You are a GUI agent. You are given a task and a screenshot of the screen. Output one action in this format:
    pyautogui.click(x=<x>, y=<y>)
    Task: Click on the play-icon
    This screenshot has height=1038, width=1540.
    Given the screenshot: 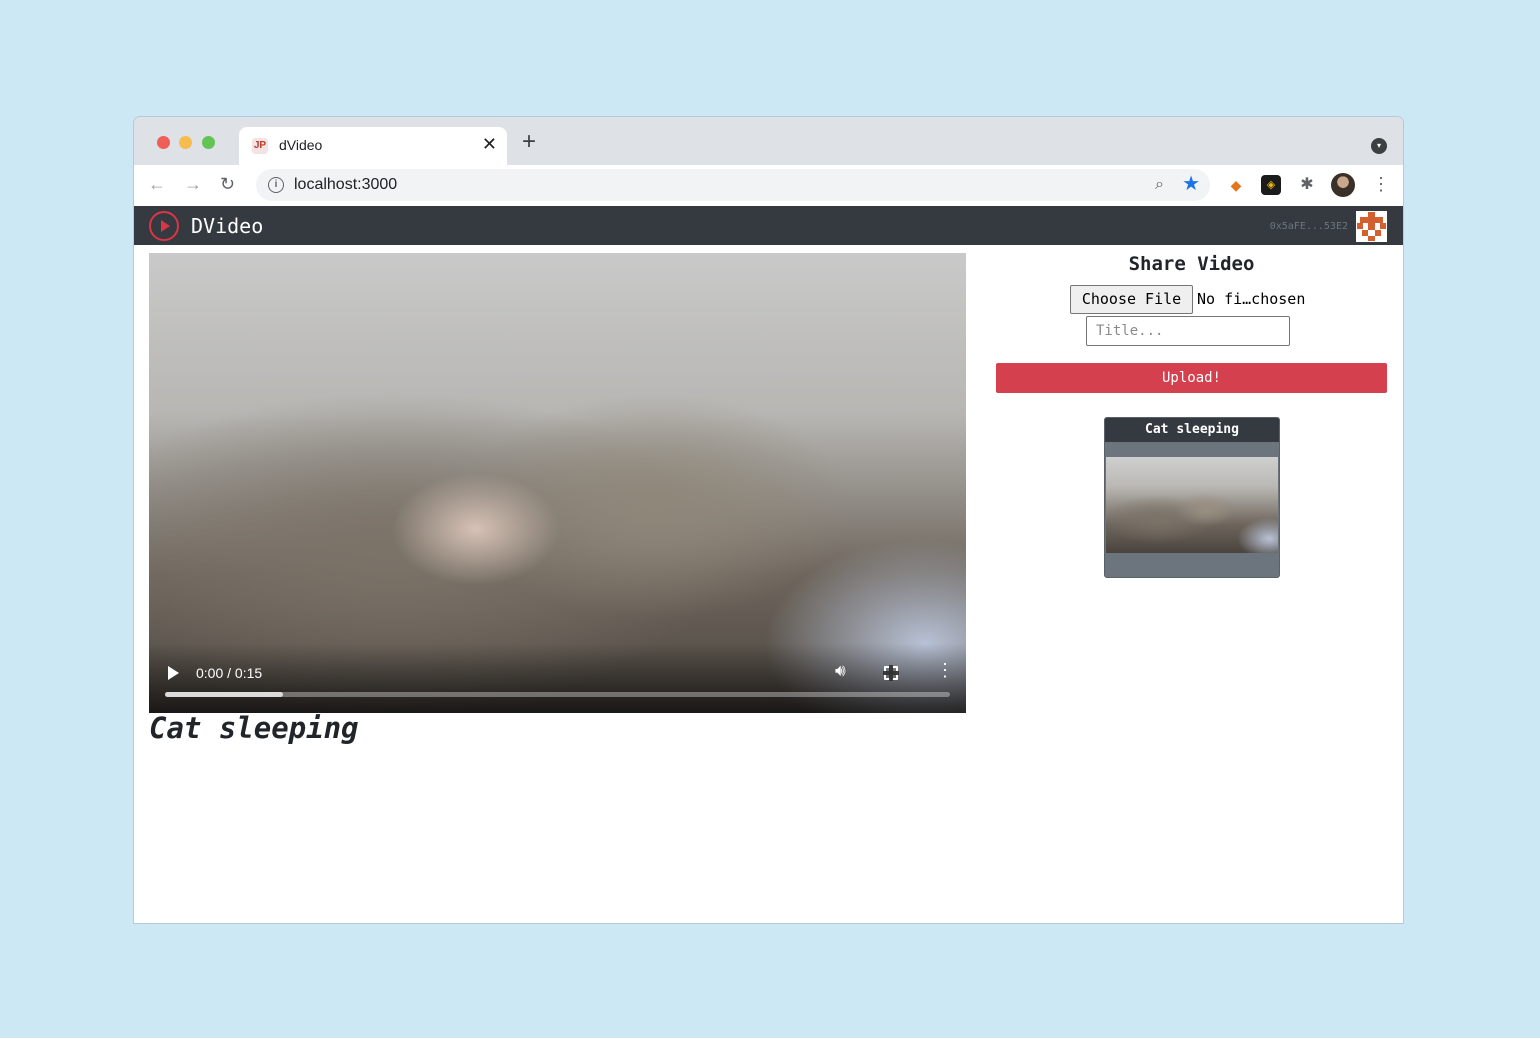 What is the action you would take?
    pyautogui.click(x=173, y=673)
    